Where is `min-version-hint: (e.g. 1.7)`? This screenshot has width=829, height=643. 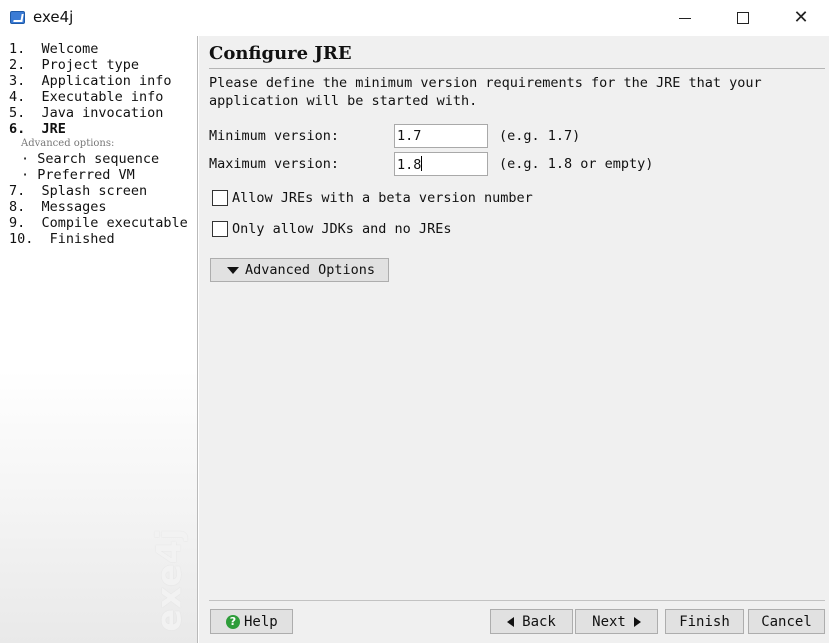 min-version-hint: (e.g. 1.7) is located at coordinates (540, 136).